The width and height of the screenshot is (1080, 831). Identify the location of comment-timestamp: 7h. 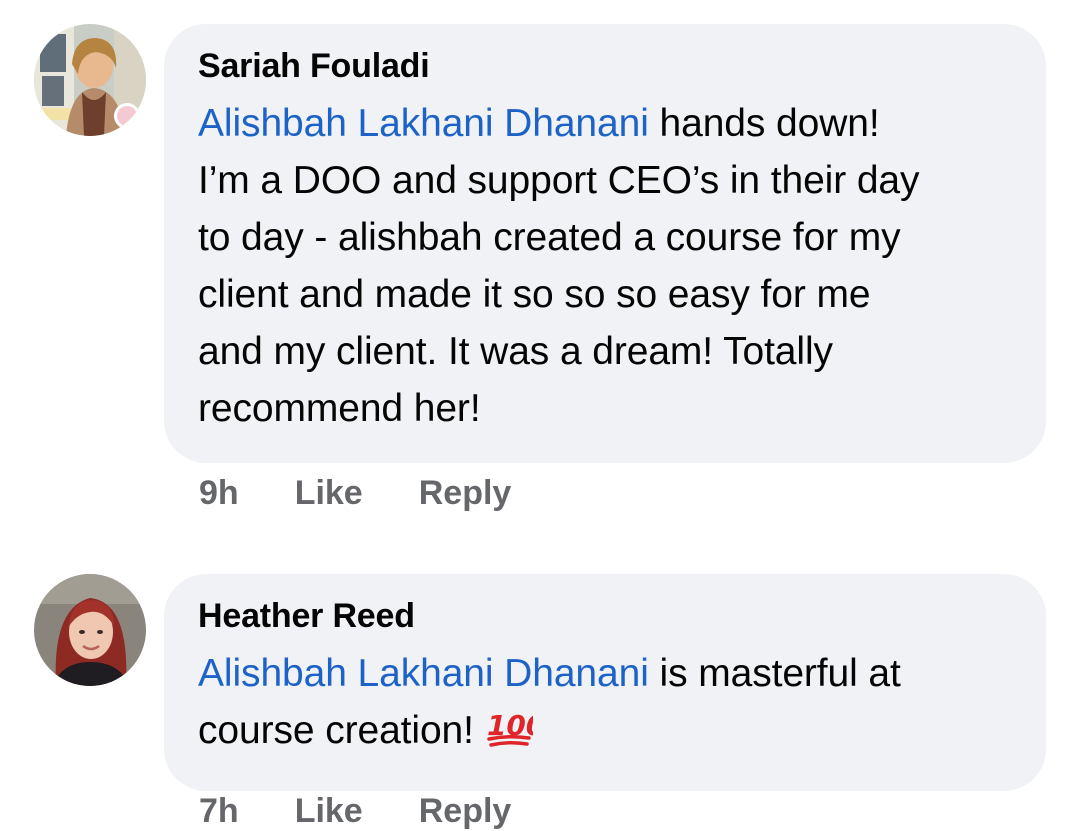
(219, 811).